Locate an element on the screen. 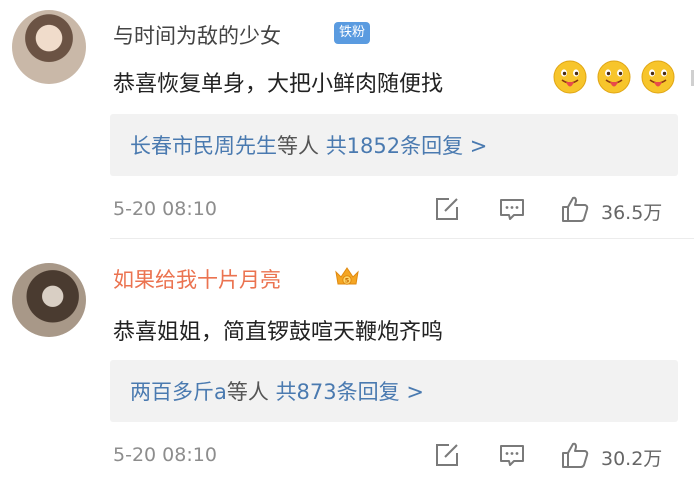 This screenshot has width=694, height=481. reply-summary: 长春市民周先生等人 共1852条回复 > is located at coordinates (394, 145).